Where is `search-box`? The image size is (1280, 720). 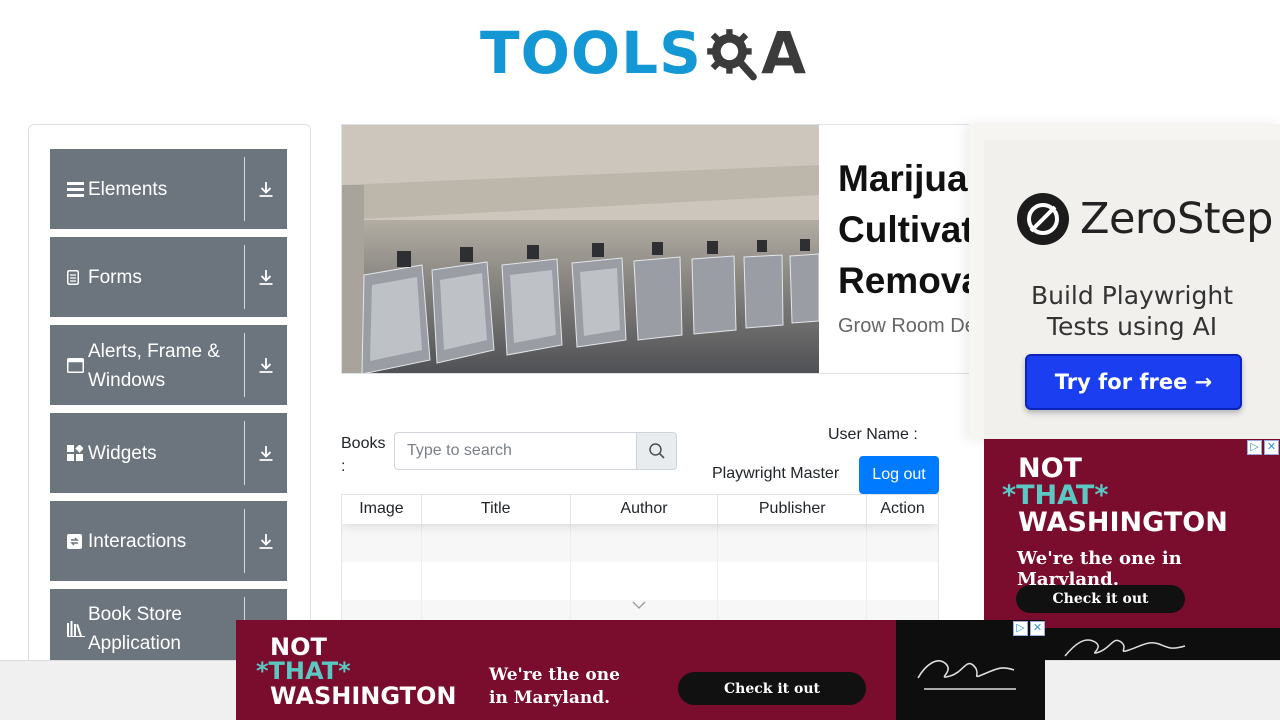
search-box is located at coordinates (535, 451).